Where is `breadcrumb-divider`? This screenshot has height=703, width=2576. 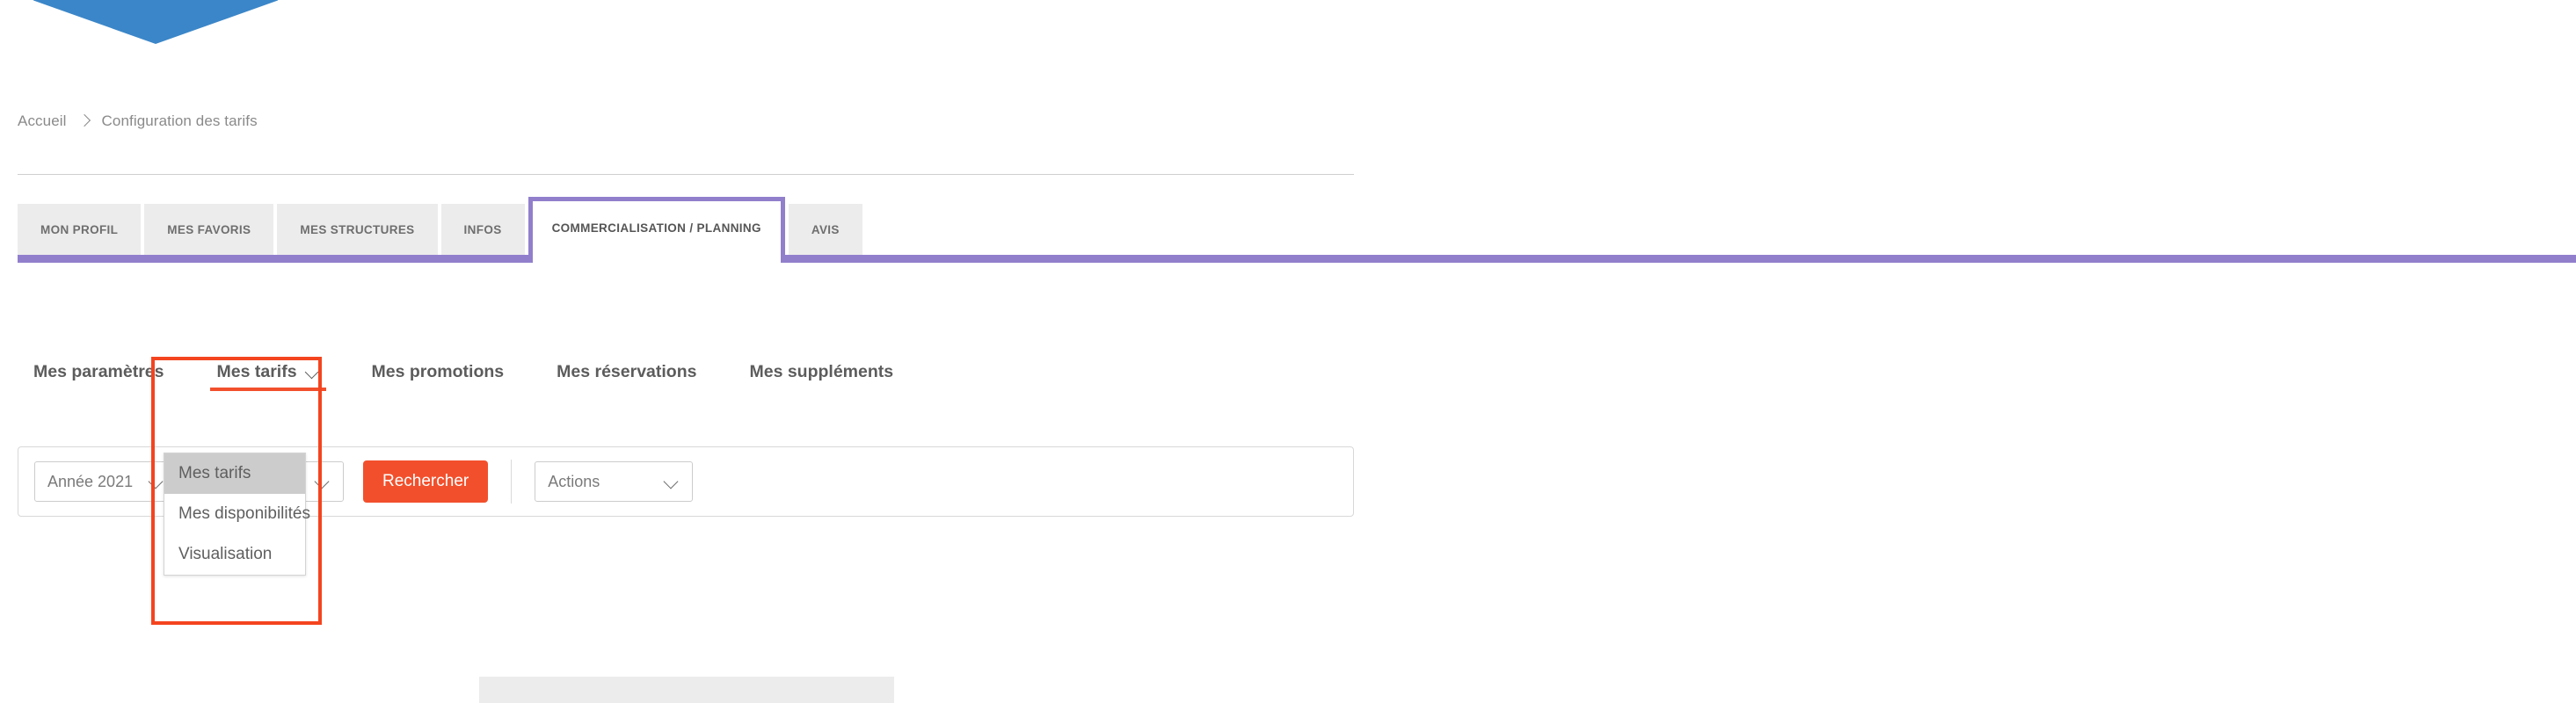
breadcrumb-divider is located at coordinates (686, 174).